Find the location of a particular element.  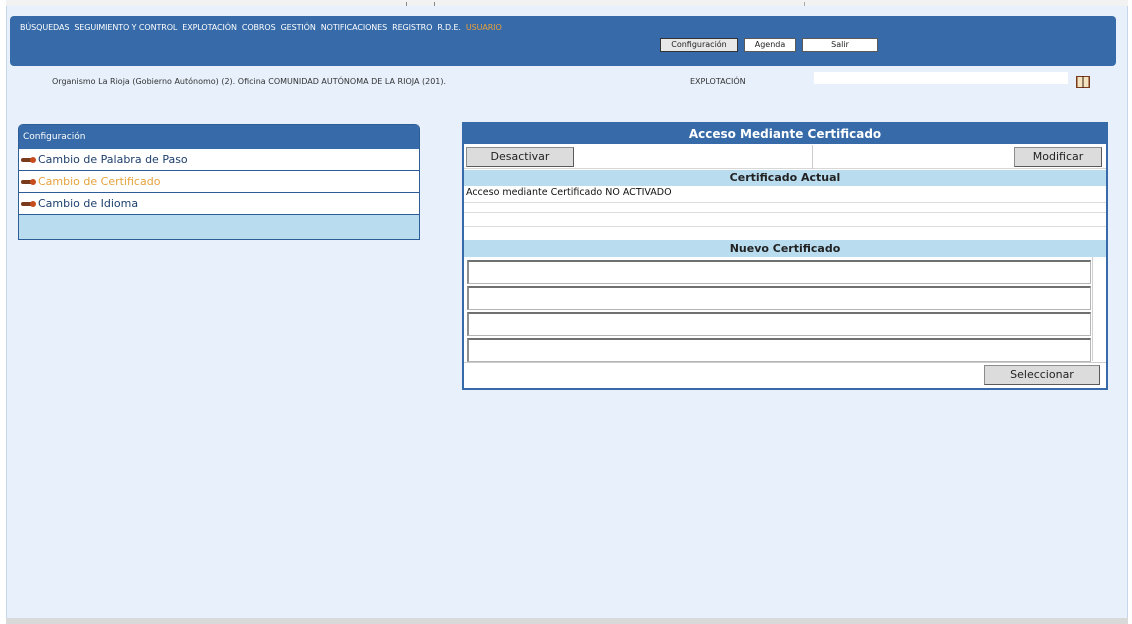

user-submenu: Configuración Agenda Salir is located at coordinates (769, 45).